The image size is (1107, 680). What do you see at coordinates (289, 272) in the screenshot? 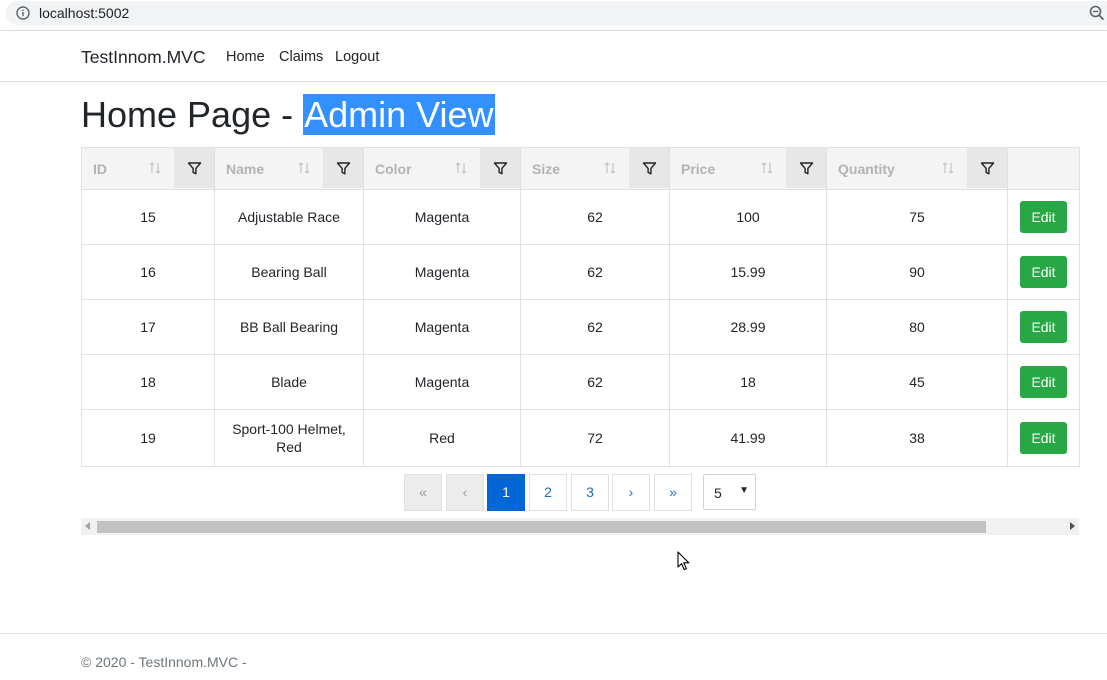
I see `cell-name: Bearing Ball` at bounding box center [289, 272].